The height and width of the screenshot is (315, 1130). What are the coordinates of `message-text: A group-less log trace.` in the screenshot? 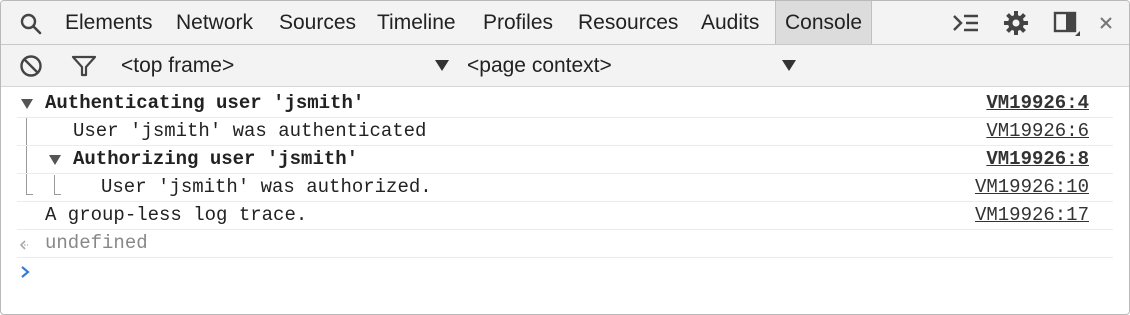 It's located at (176, 215).